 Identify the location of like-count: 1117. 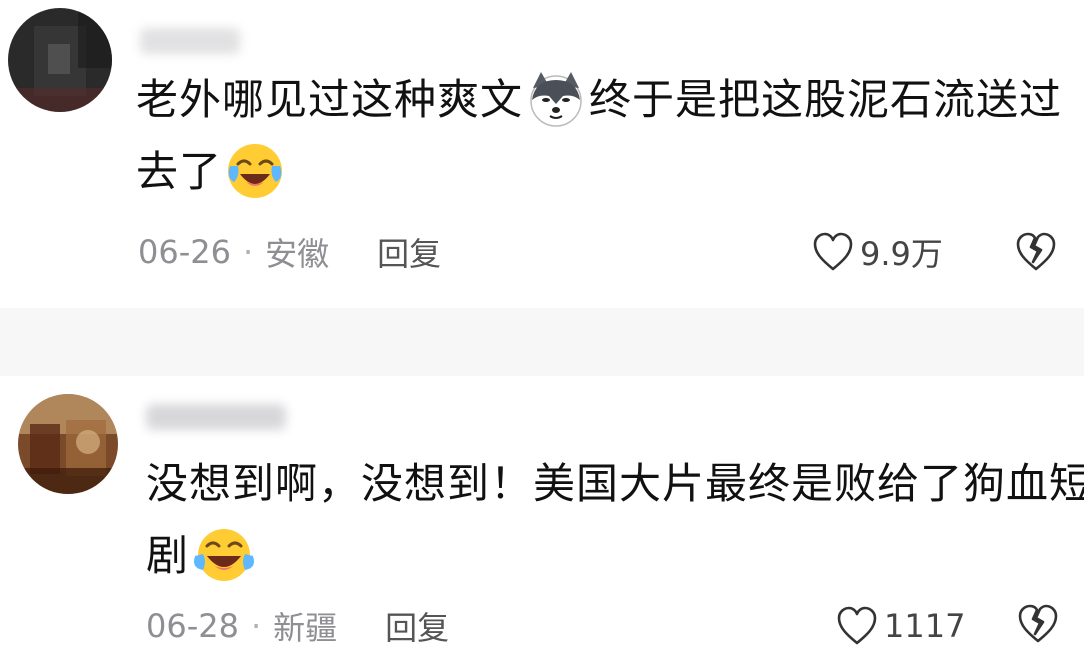
(925, 626).